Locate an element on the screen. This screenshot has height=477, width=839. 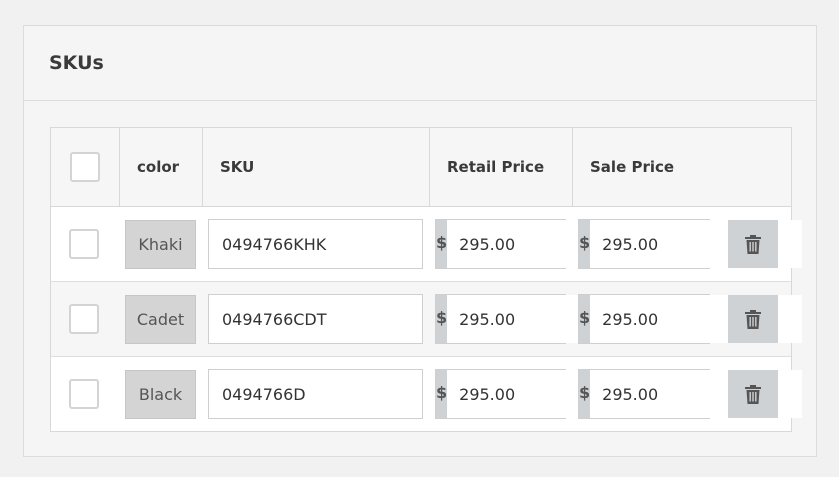
header-sku: SKU is located at coordinates (316, 167).